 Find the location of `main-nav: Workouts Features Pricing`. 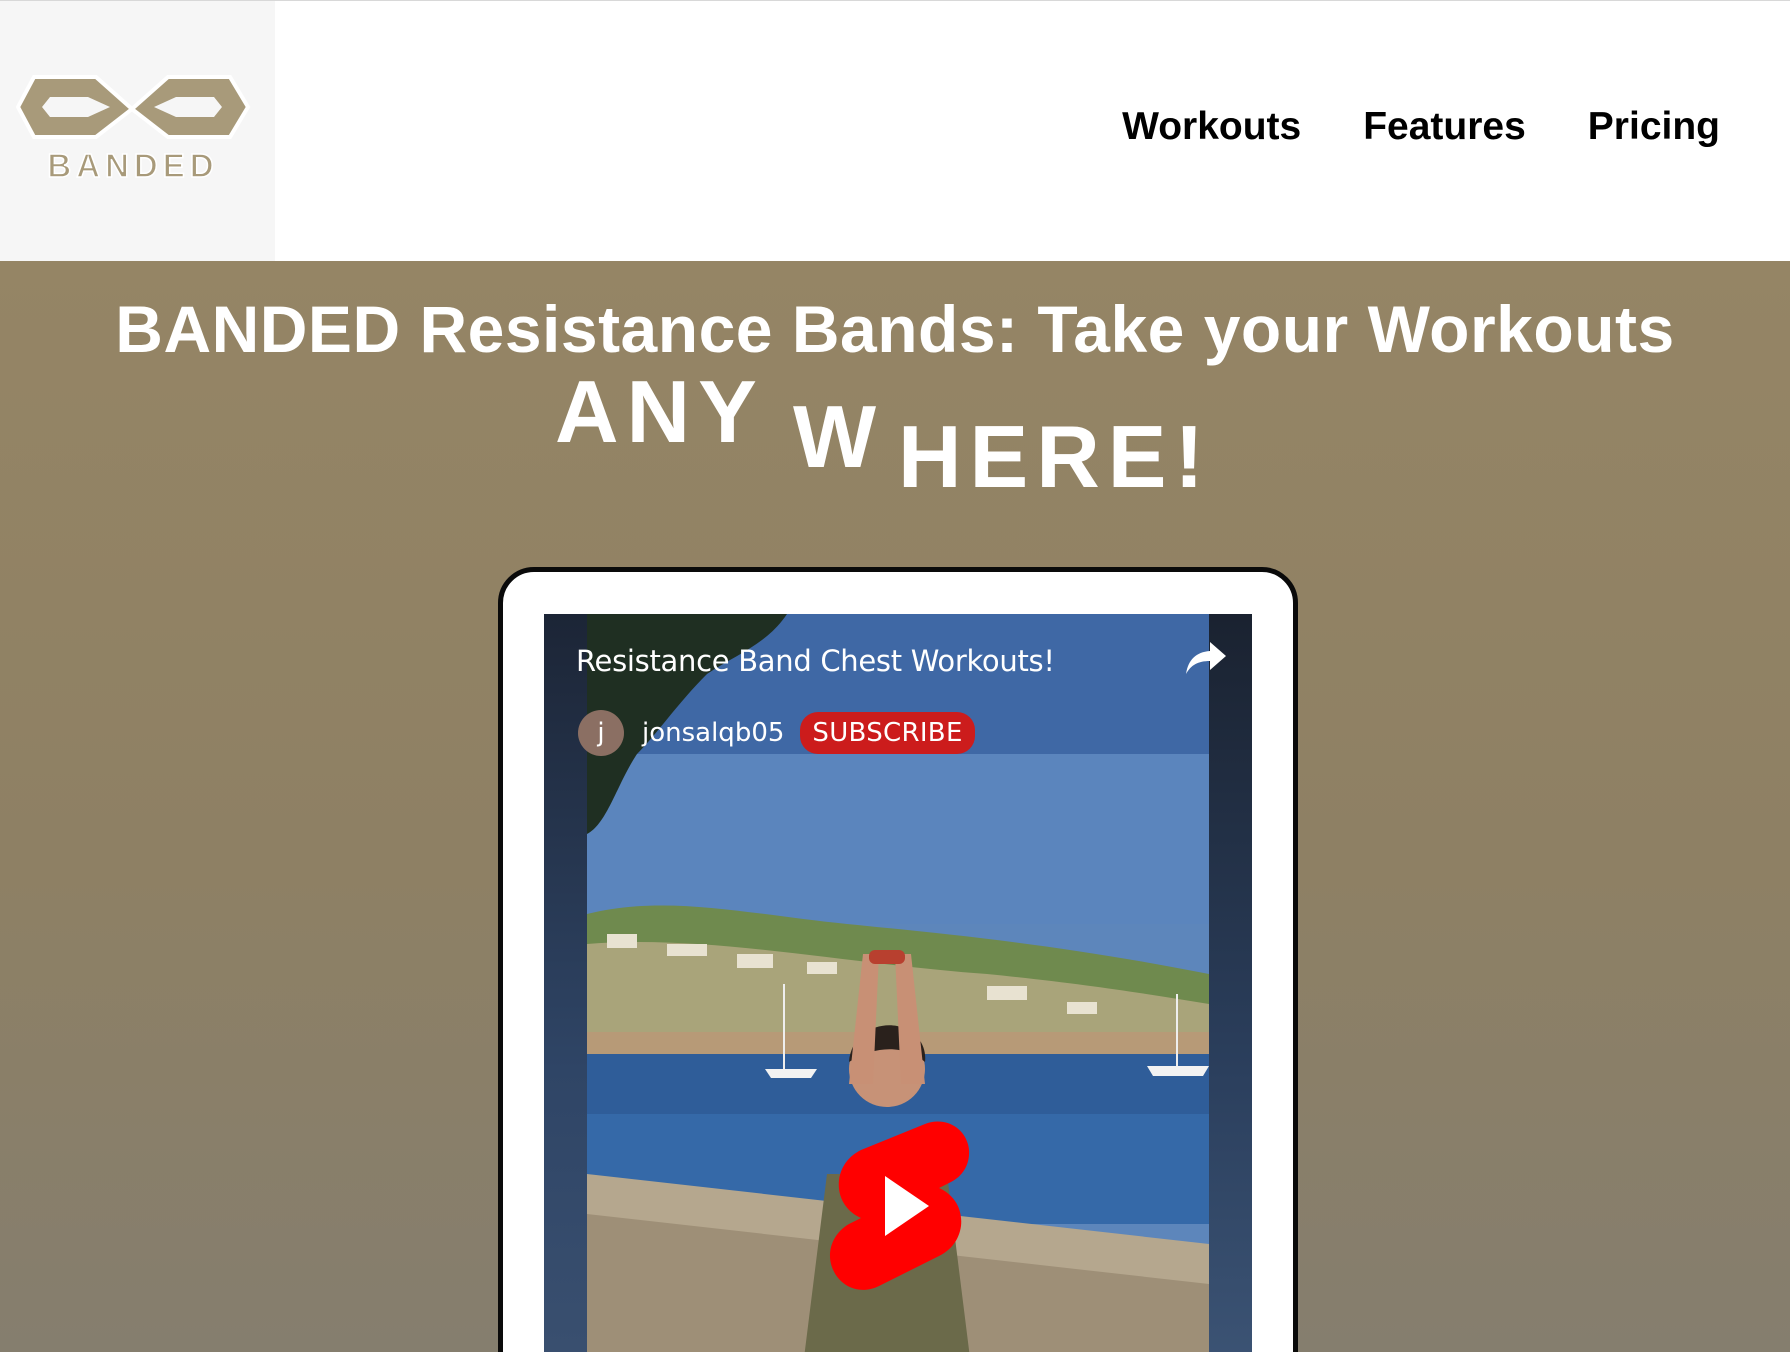

main-nav: Workouts Features Pricing is located at coordinates (1421, 127).